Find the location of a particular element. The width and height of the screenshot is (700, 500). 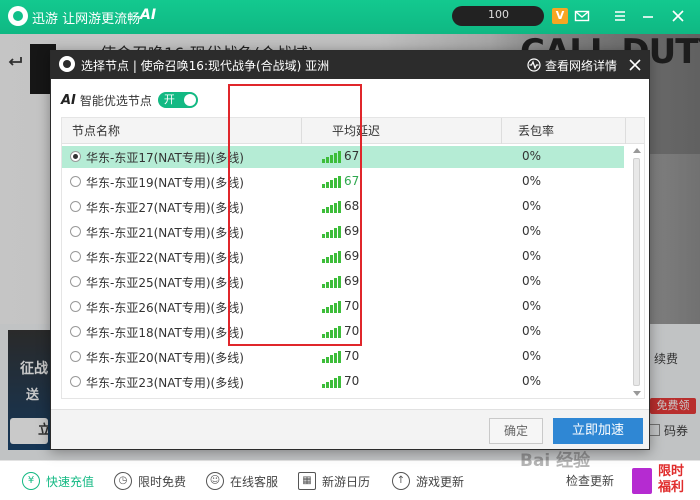

ai-logo: AI is located at coordinates (68, 100).